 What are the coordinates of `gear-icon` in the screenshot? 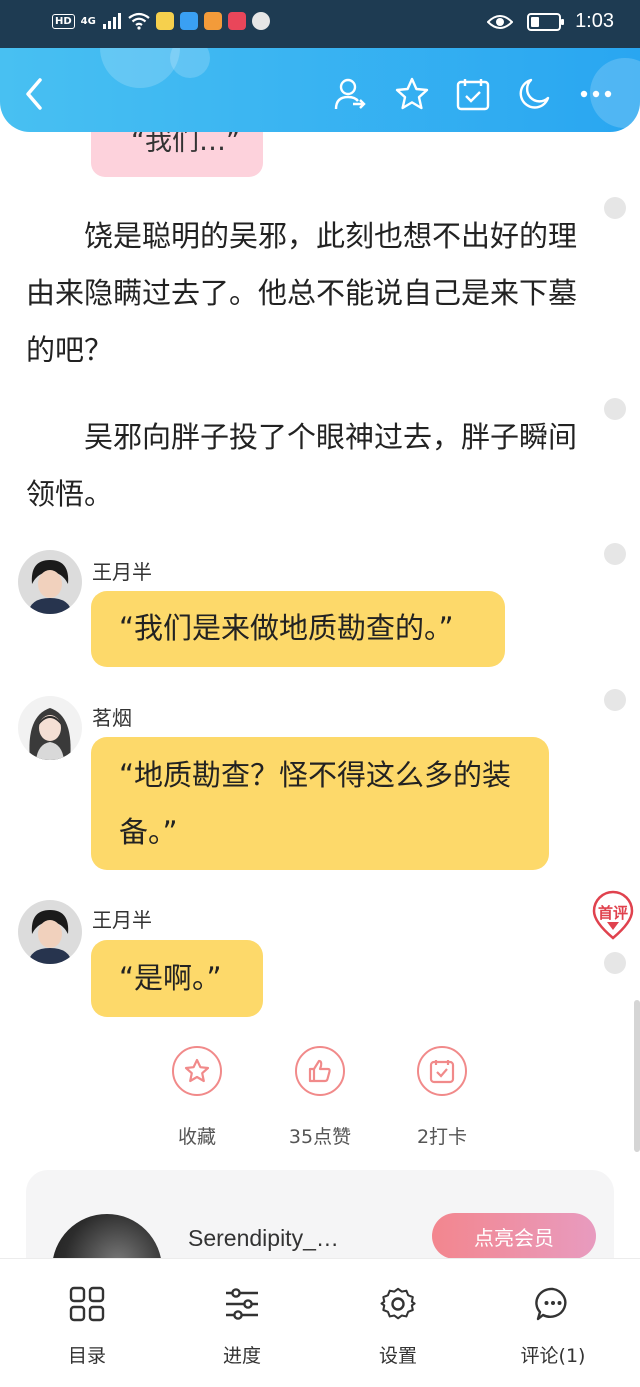 It's located at (398, 1303).